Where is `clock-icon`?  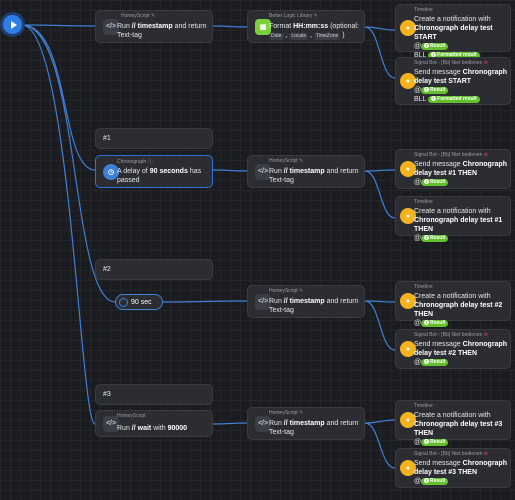
clock-icon is located at coordinates (123, 302).